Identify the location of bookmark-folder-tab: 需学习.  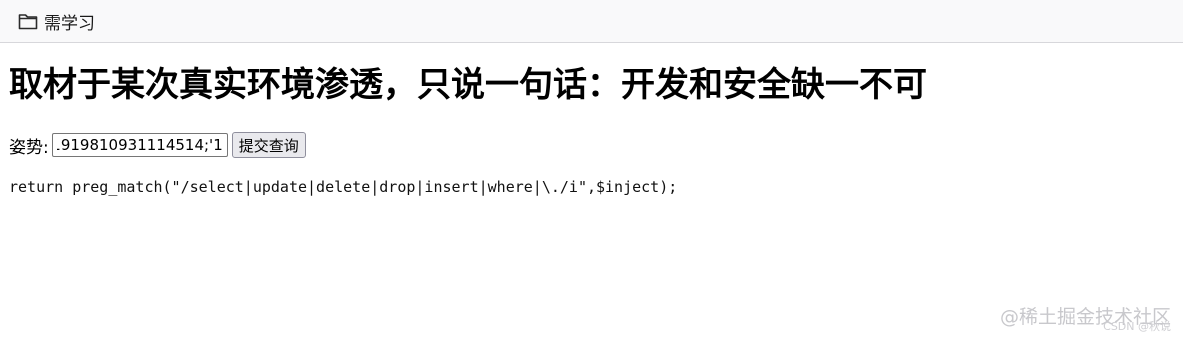
(56, 21).